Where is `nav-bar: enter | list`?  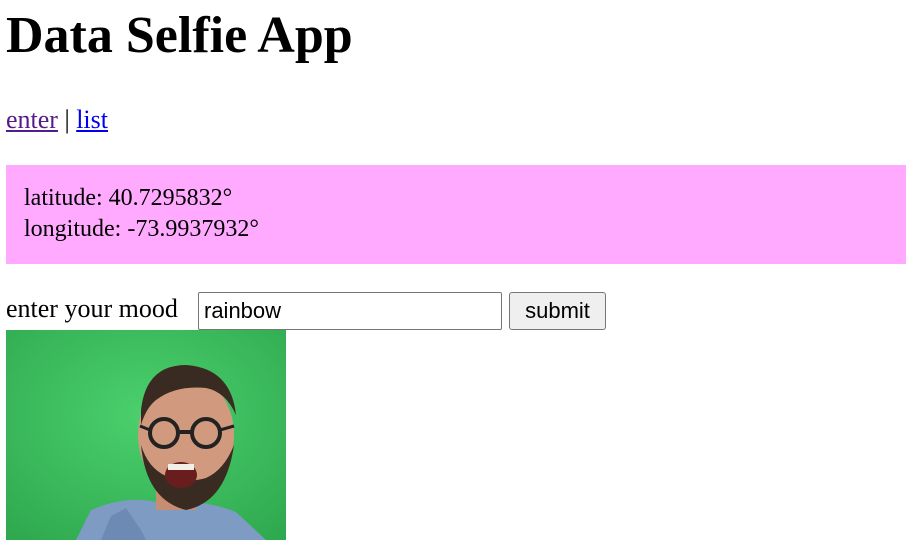
nav-bar: enter | list is located at coordinates (57, 120).